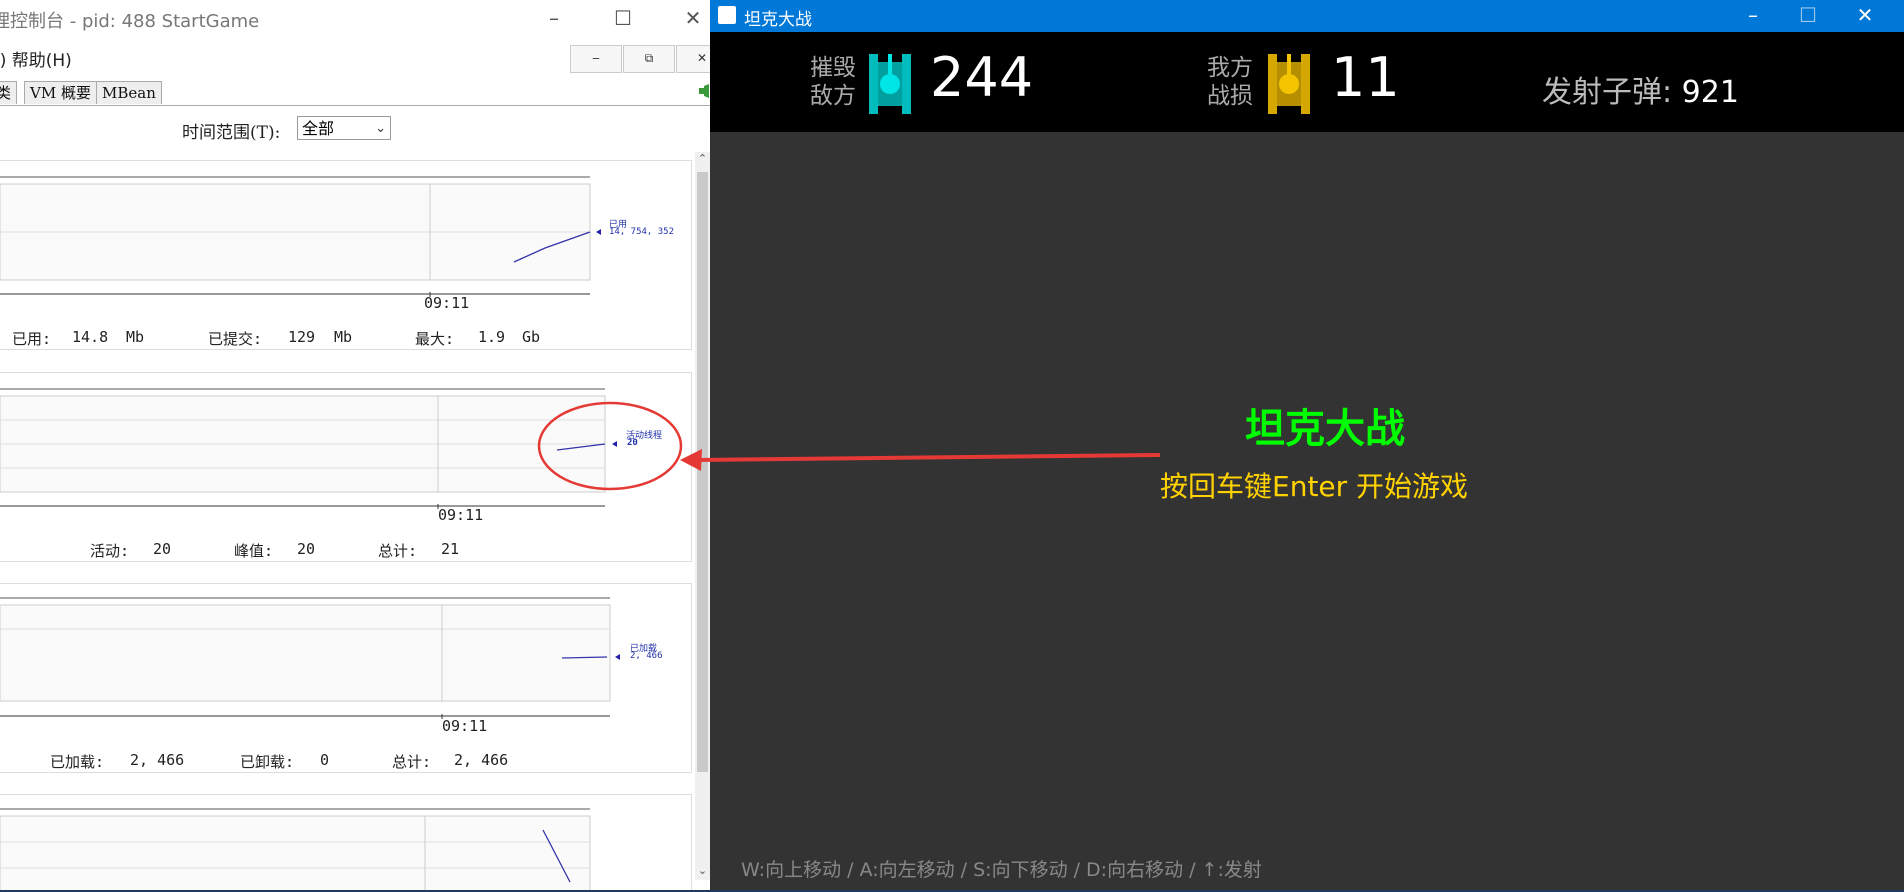  I want to click on classes-total-label: 总计:, so click(412, 762).